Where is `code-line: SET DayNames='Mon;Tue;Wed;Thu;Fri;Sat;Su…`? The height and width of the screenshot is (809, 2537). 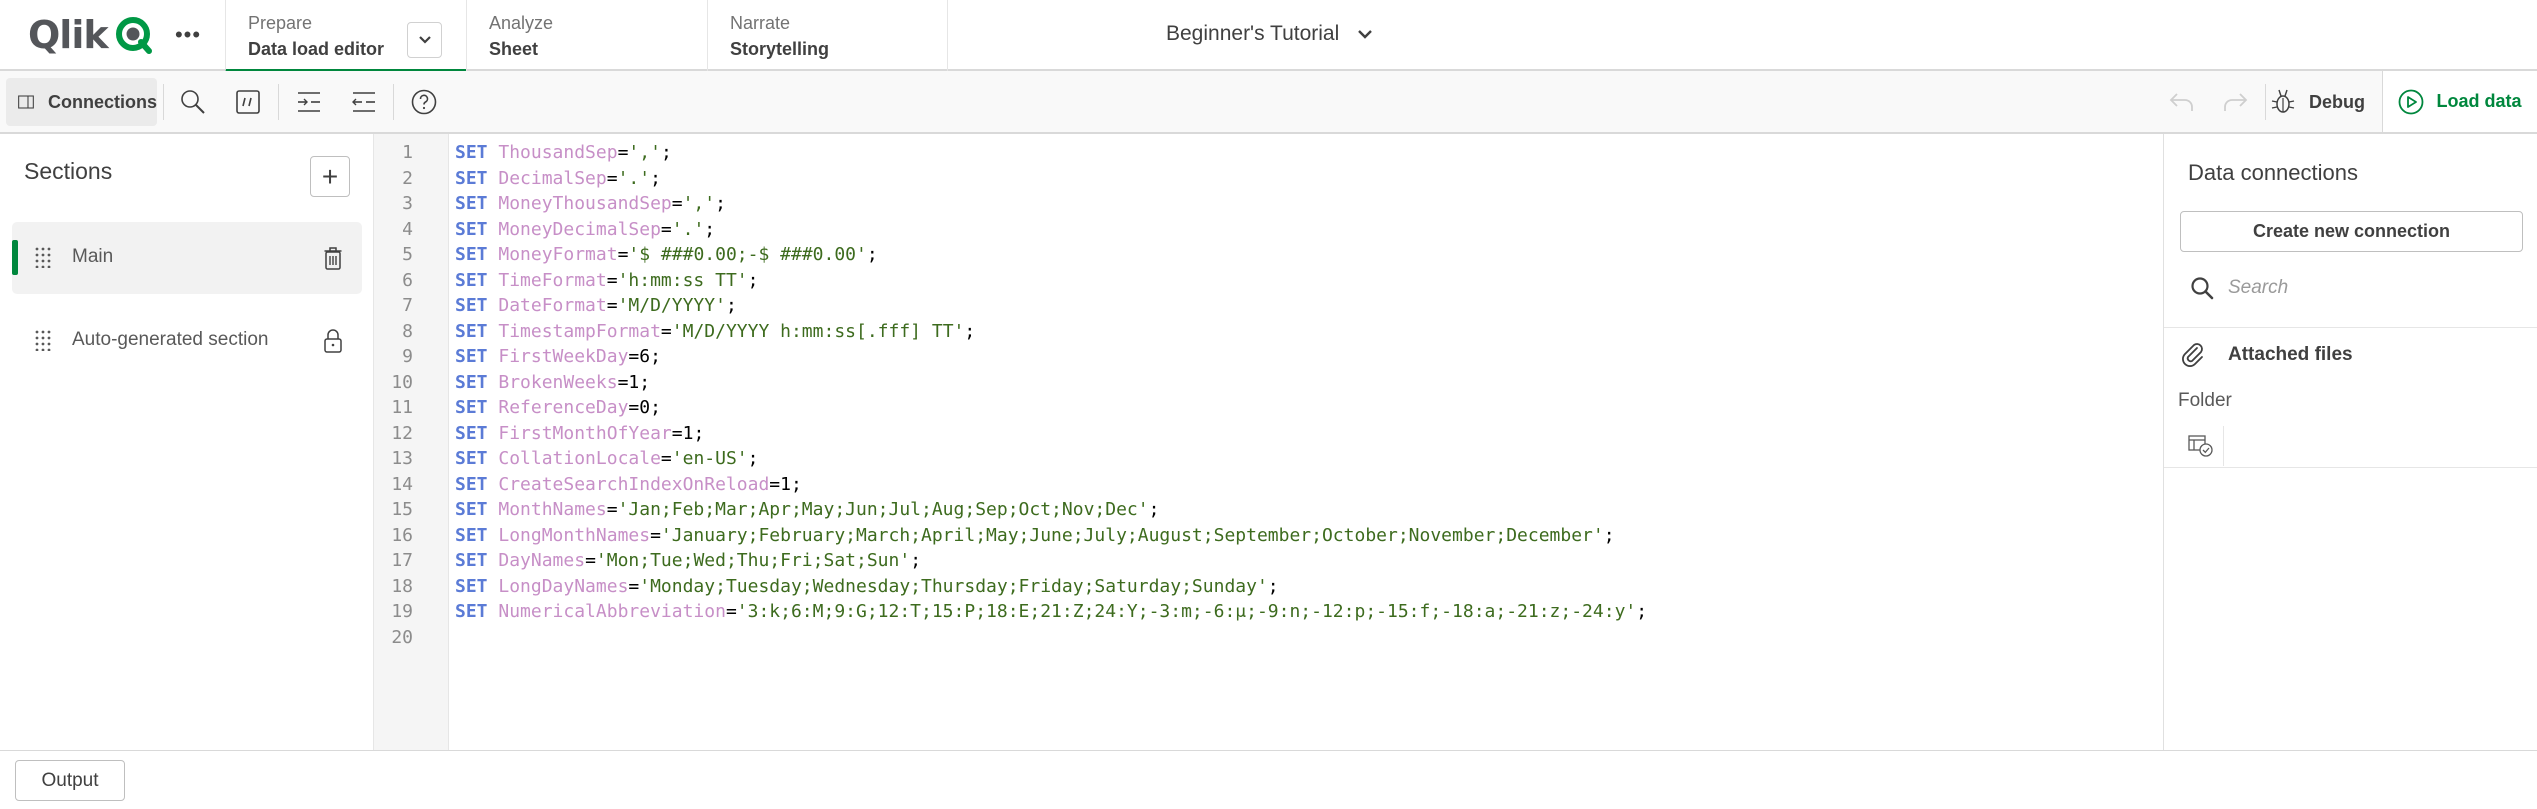
code-line: SET DayNames='Mon;Tue;Wed;Thu;Fri;Sat;Su… is located at coordinates (688, 561).